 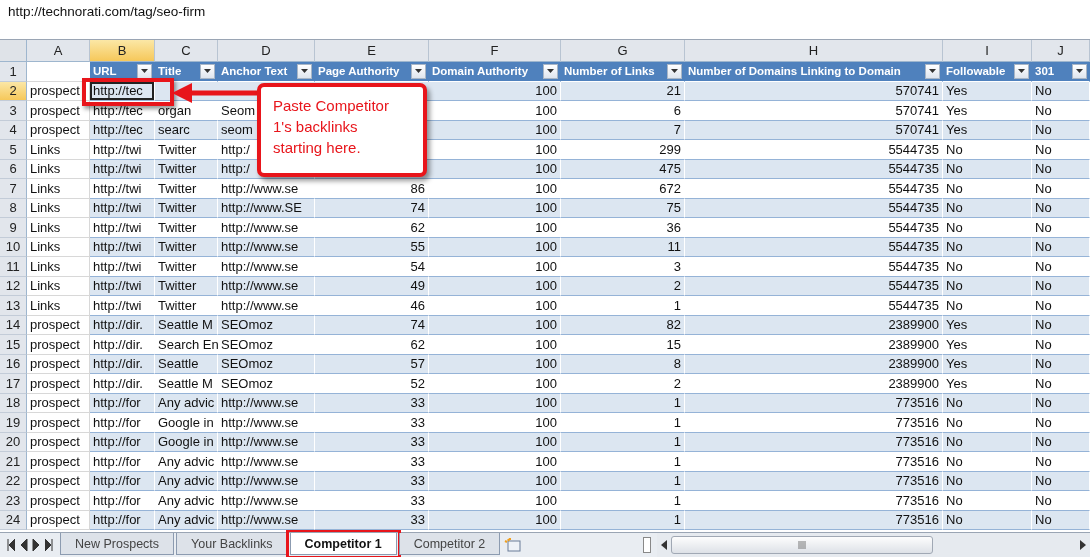 What do you see at coordinates (623, 130) in the screenshot?
I see `table-cell: 7` at bounding box center [623, 130].